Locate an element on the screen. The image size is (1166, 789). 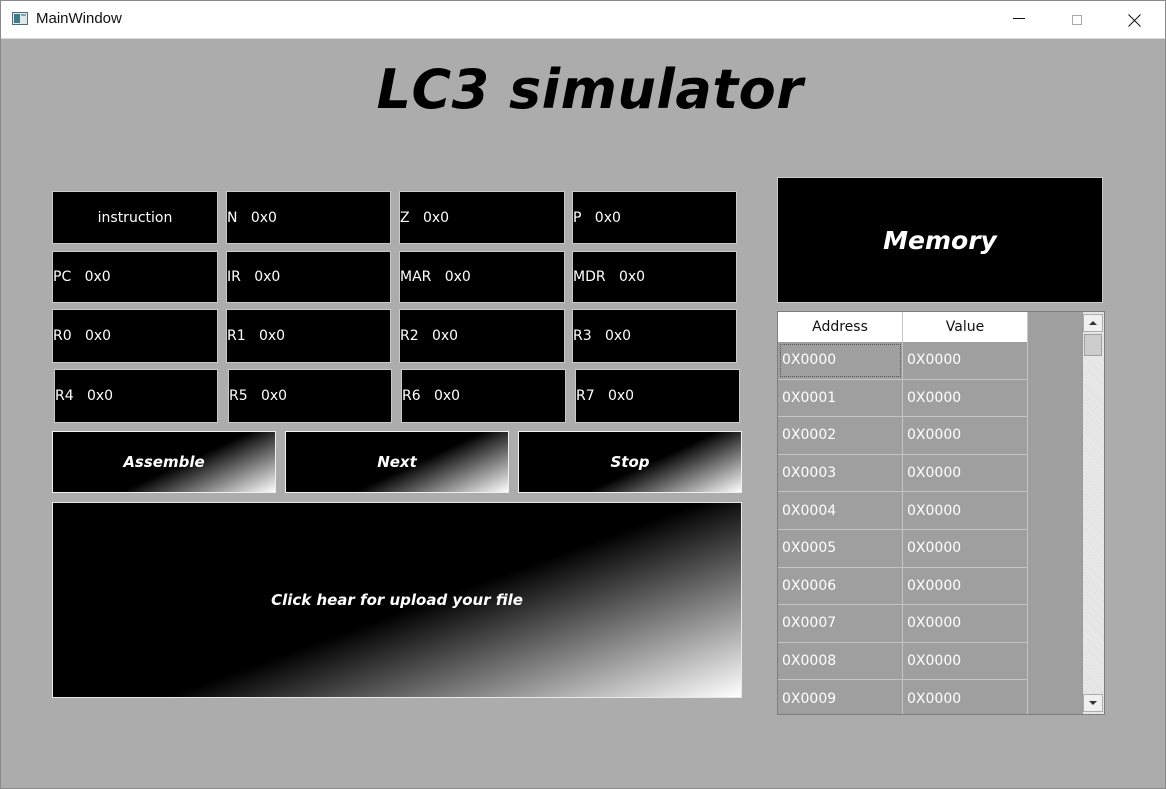
stop-button: Stop is located at coordinates (630, 462).